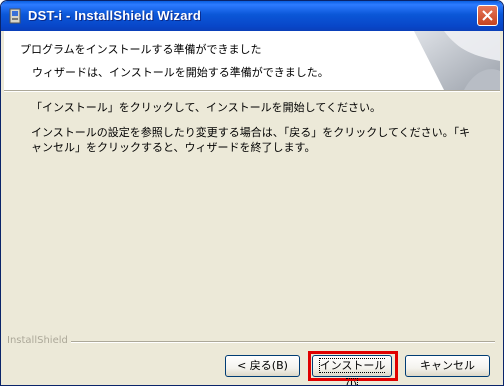  I want to click on close-icon, so click(487, 15).